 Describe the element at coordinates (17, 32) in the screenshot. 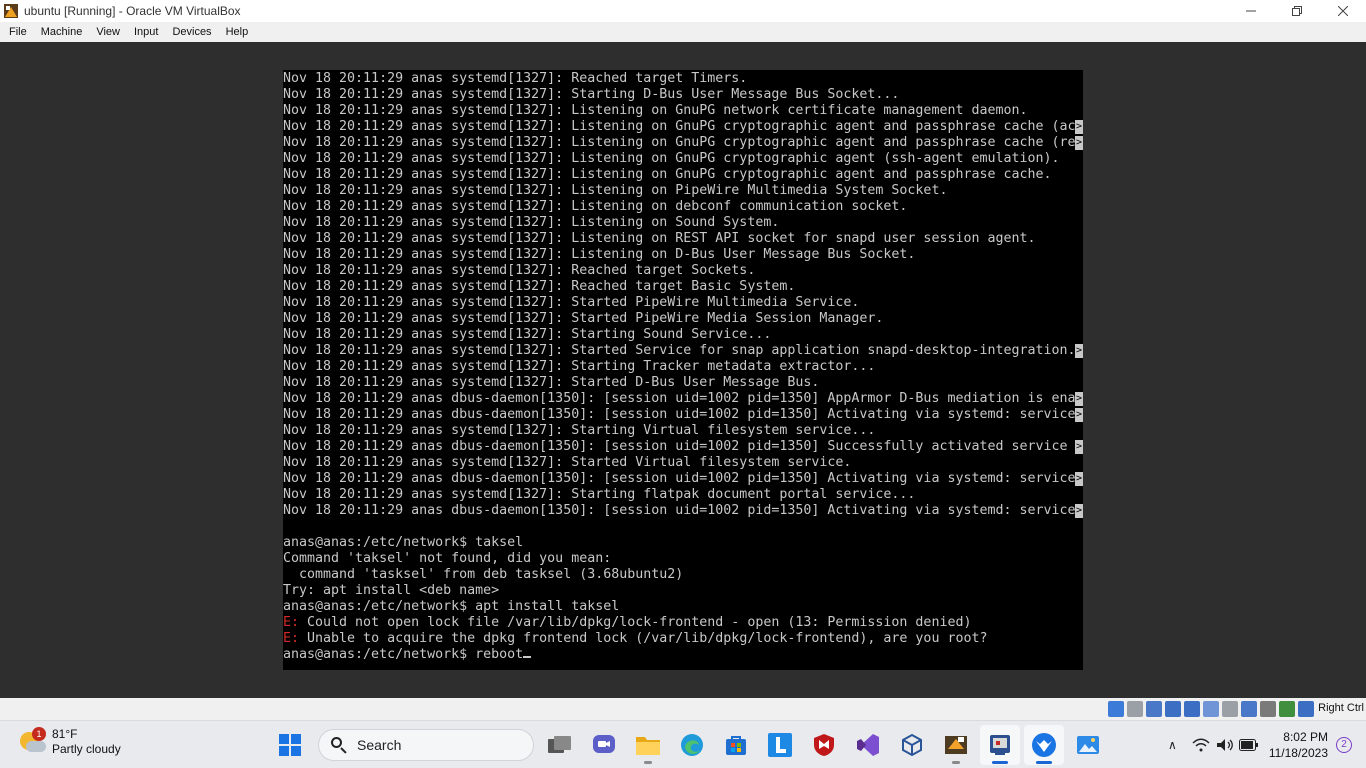

I see `menu-file: File` at that location.